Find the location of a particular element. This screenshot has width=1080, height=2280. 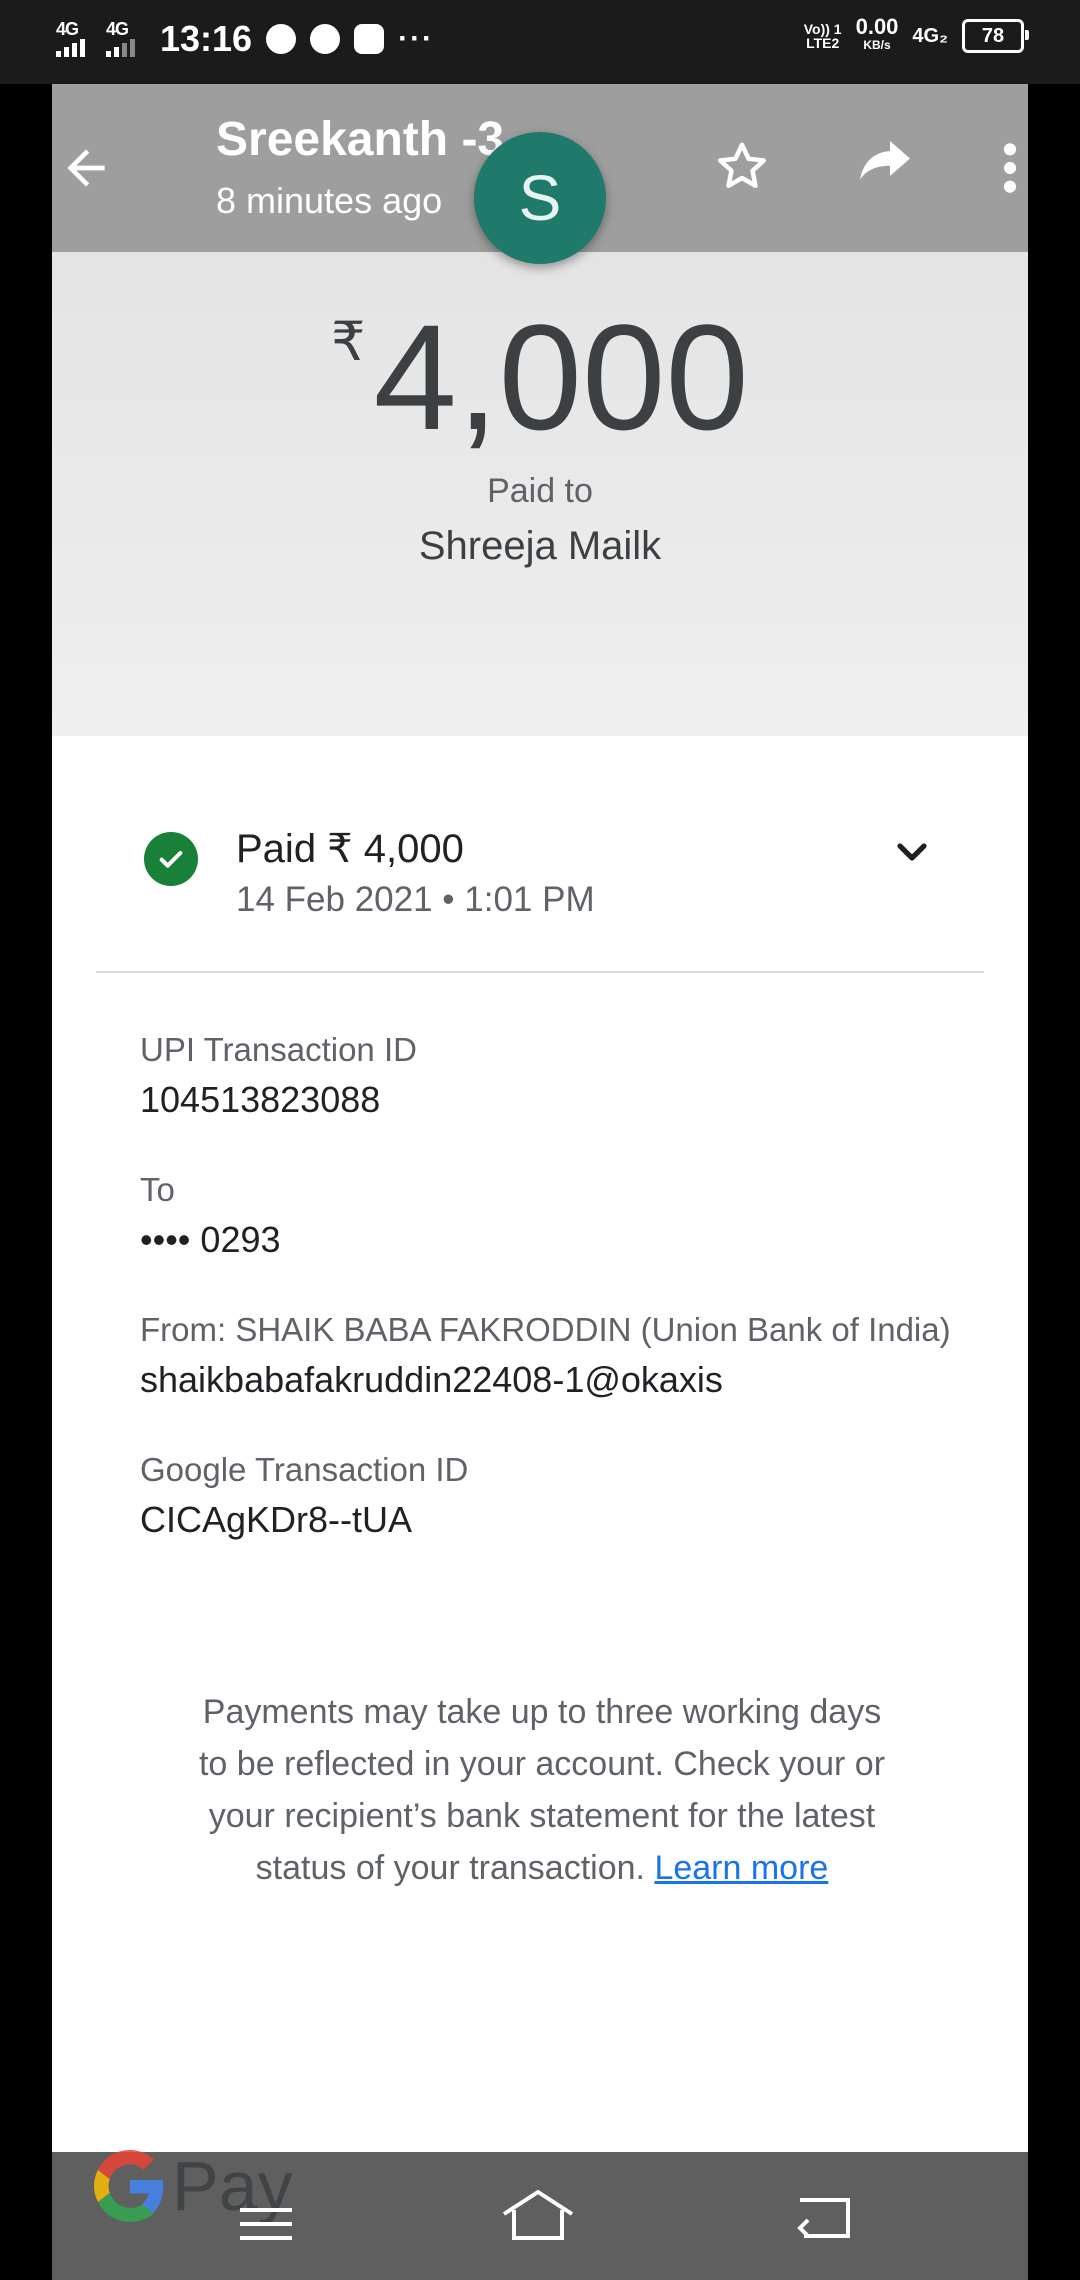

whatsapp-icon is located at coordinates (281, 39).